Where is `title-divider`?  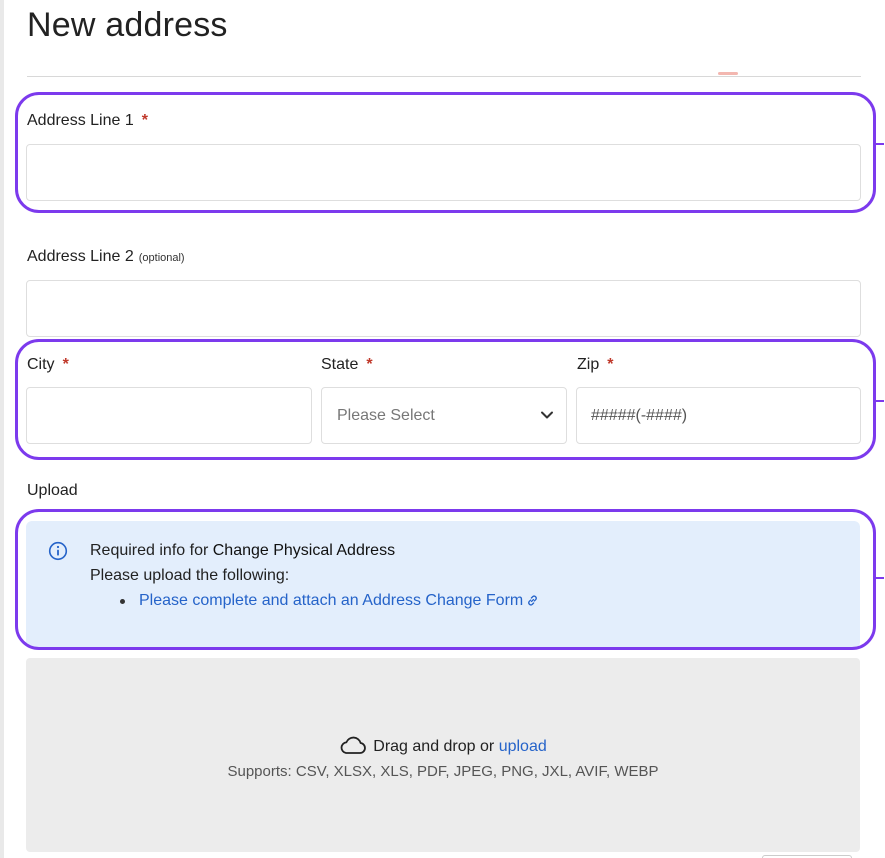
title-divider is located at coordinates (444, 76).